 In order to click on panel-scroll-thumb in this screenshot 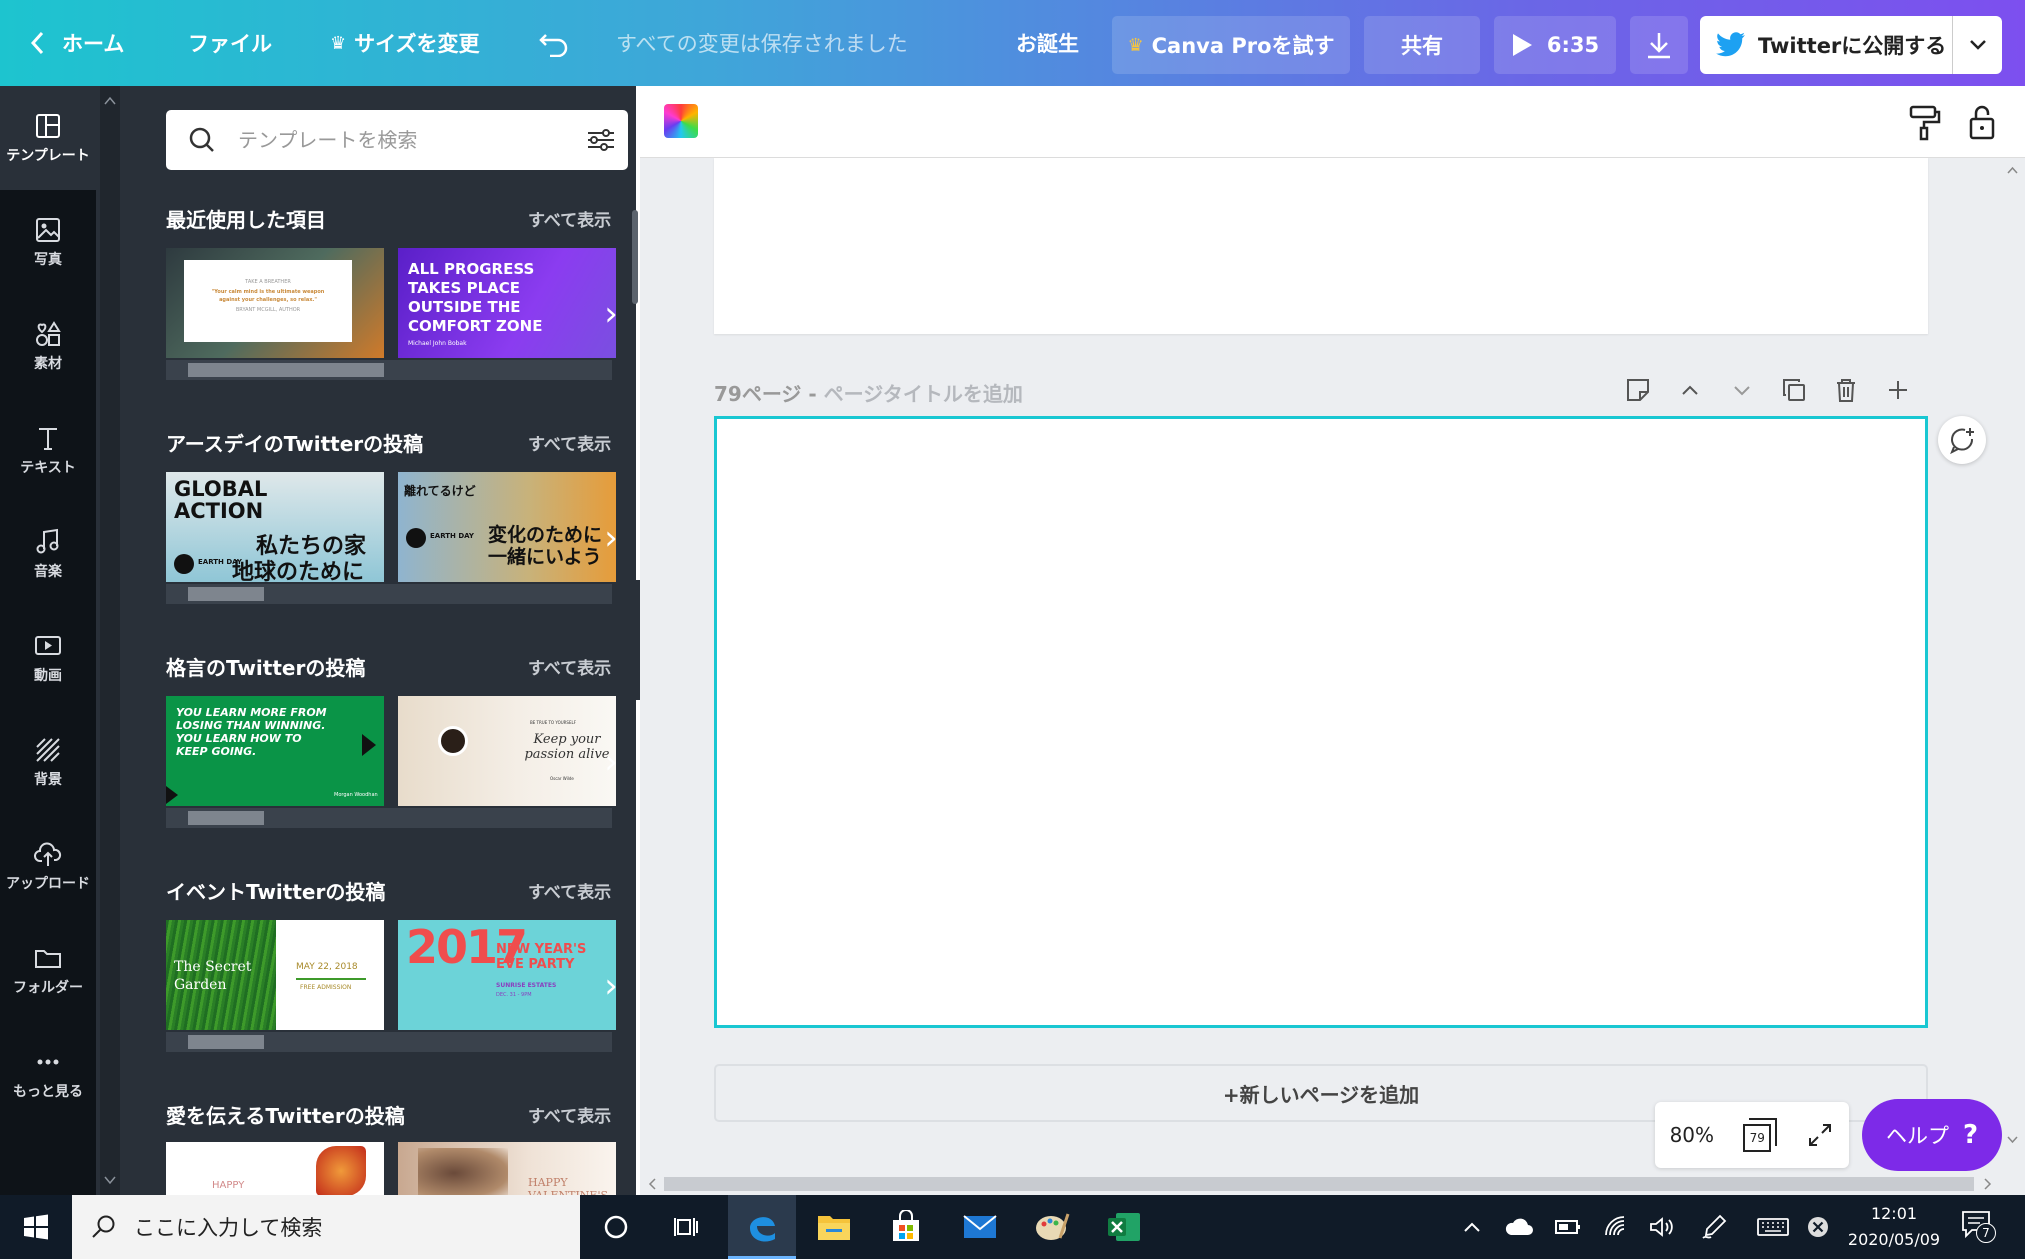, I will do `click(635, 257)`.